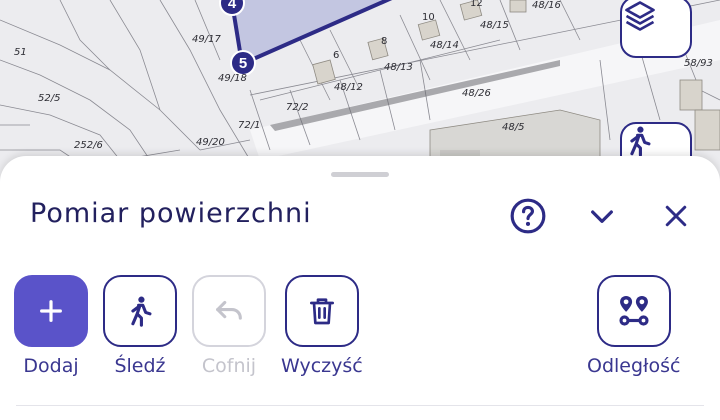  I want to click on parcel-label: 48/5, so click(513, 127).